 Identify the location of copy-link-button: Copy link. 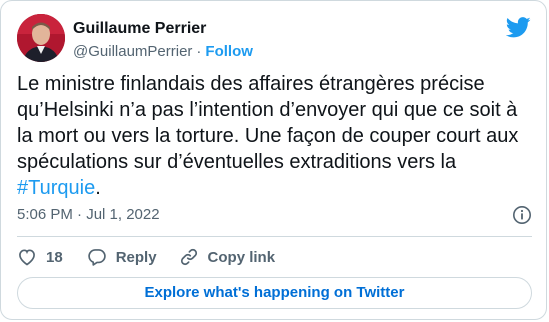
(227, 257).